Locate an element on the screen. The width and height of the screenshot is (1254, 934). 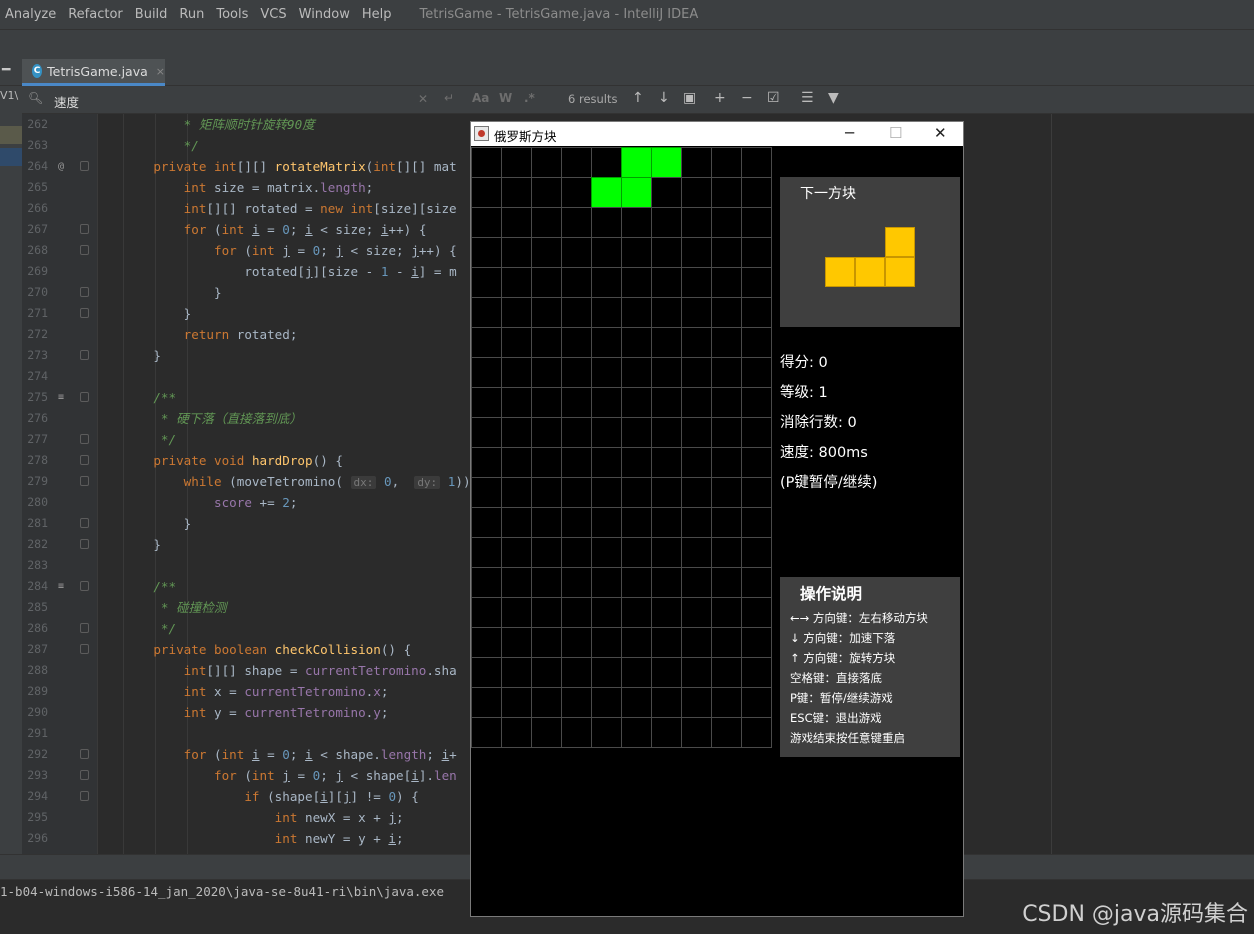
tetris-title-bar: 俄罗斯方块 ─ ☐ ✕ is located at coordinates (717, 134).